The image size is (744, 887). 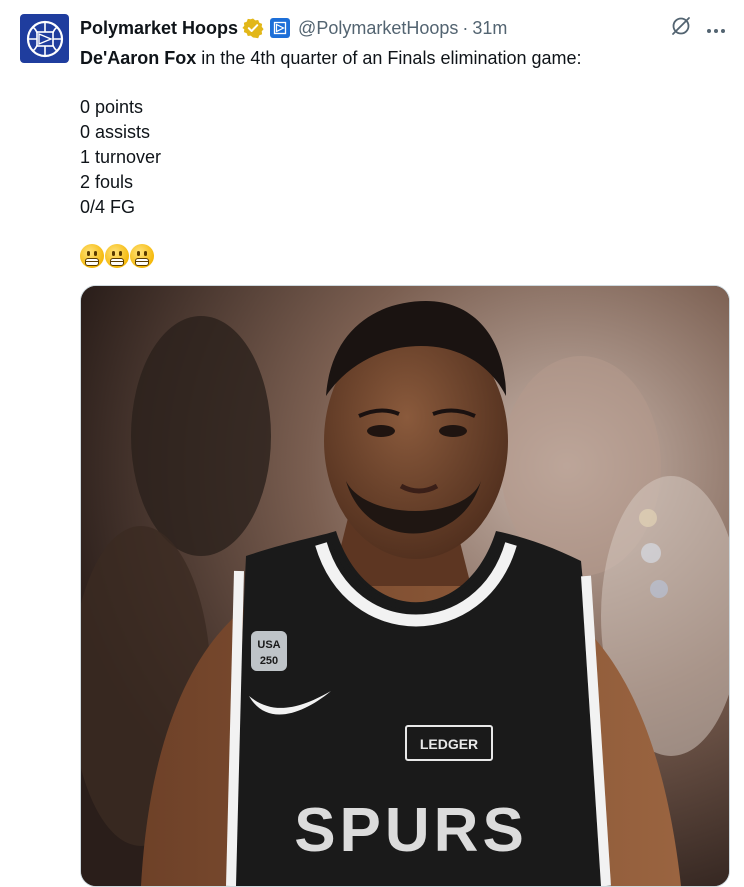 What do you see at coordinates (698, 28) in the screenshot?
I see `post-actions` at bounding box center [698, 28].